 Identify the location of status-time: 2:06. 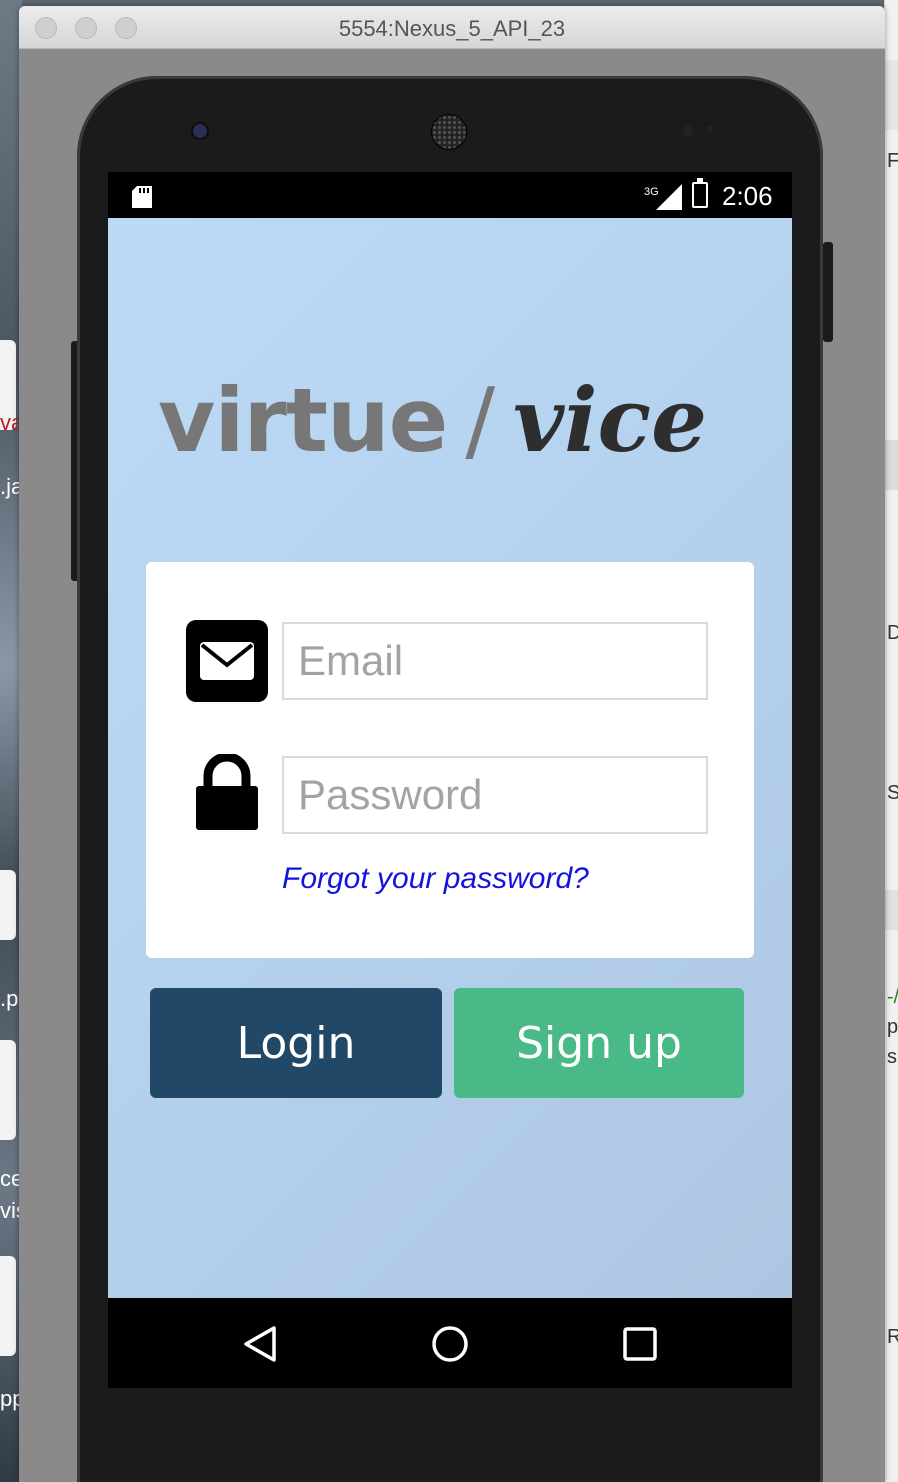
(747, 196).